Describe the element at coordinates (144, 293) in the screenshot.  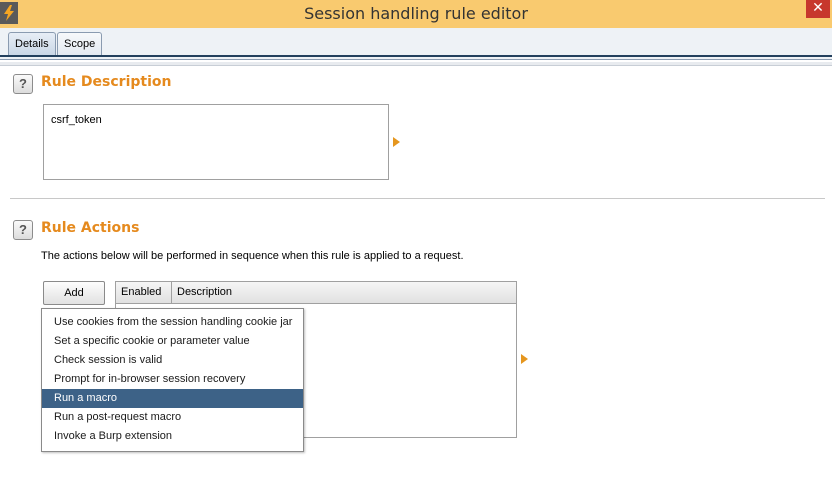
I see `column-header-enabled: Enabled` at that location.